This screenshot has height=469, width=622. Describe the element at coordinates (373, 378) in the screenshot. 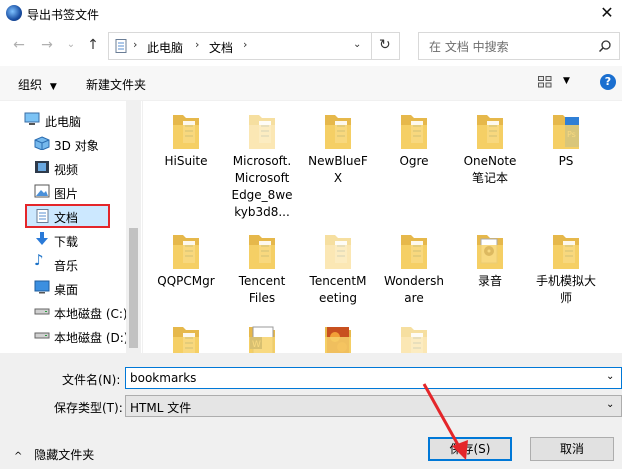

I see `filename-field: bookmarks ⌄` at that location.